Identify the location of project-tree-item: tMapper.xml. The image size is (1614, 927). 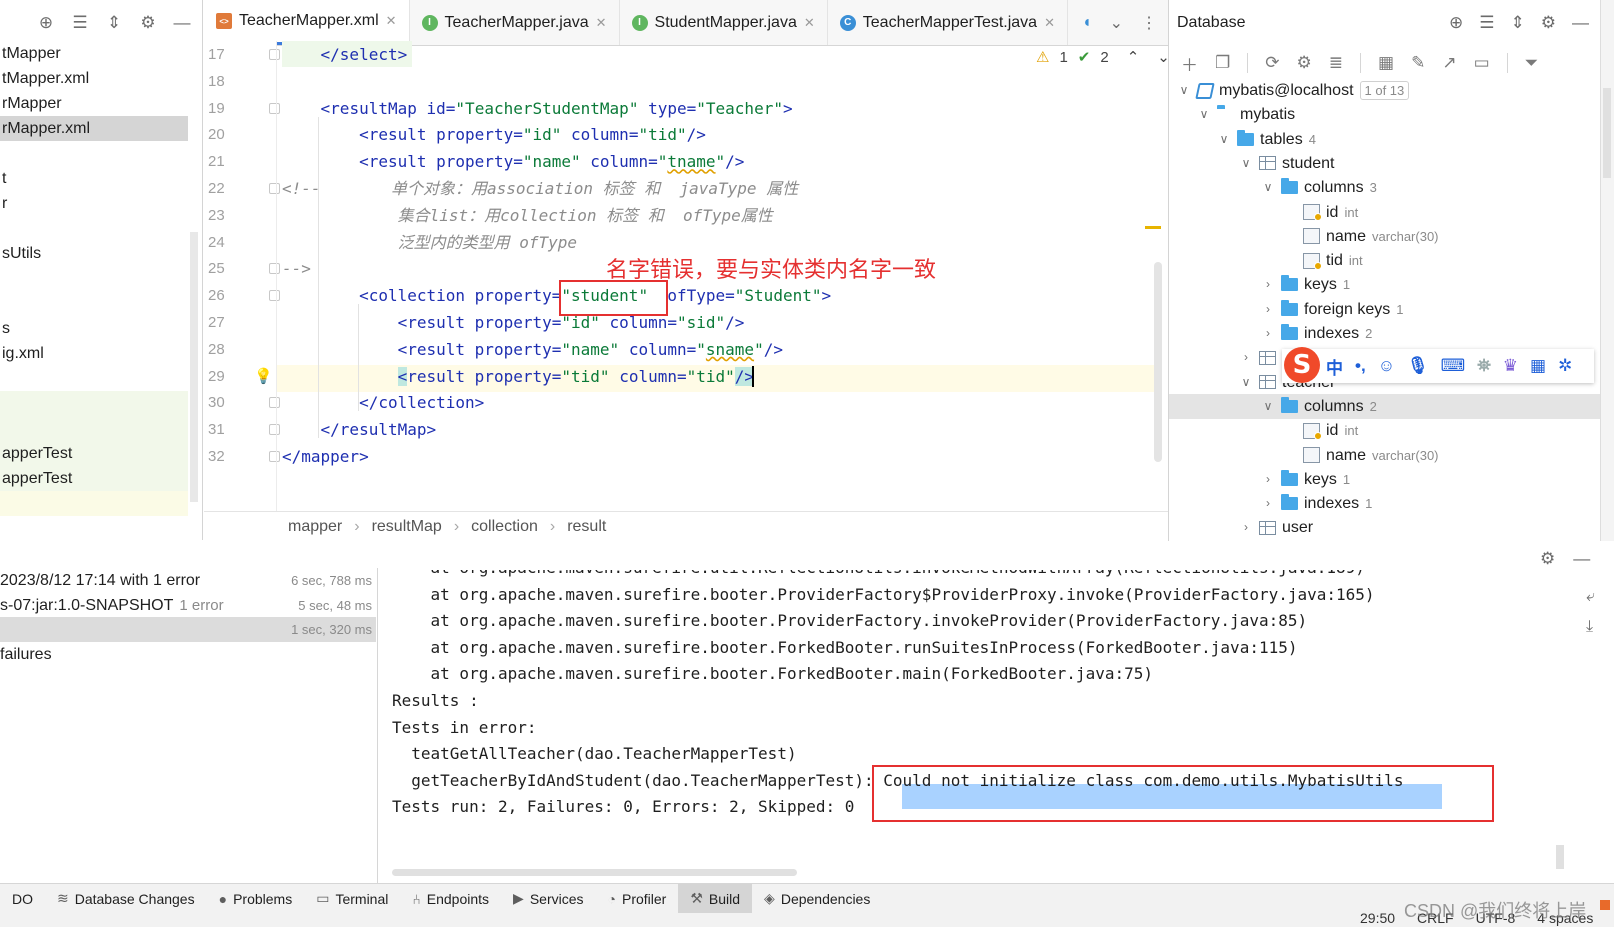
(94, 78).